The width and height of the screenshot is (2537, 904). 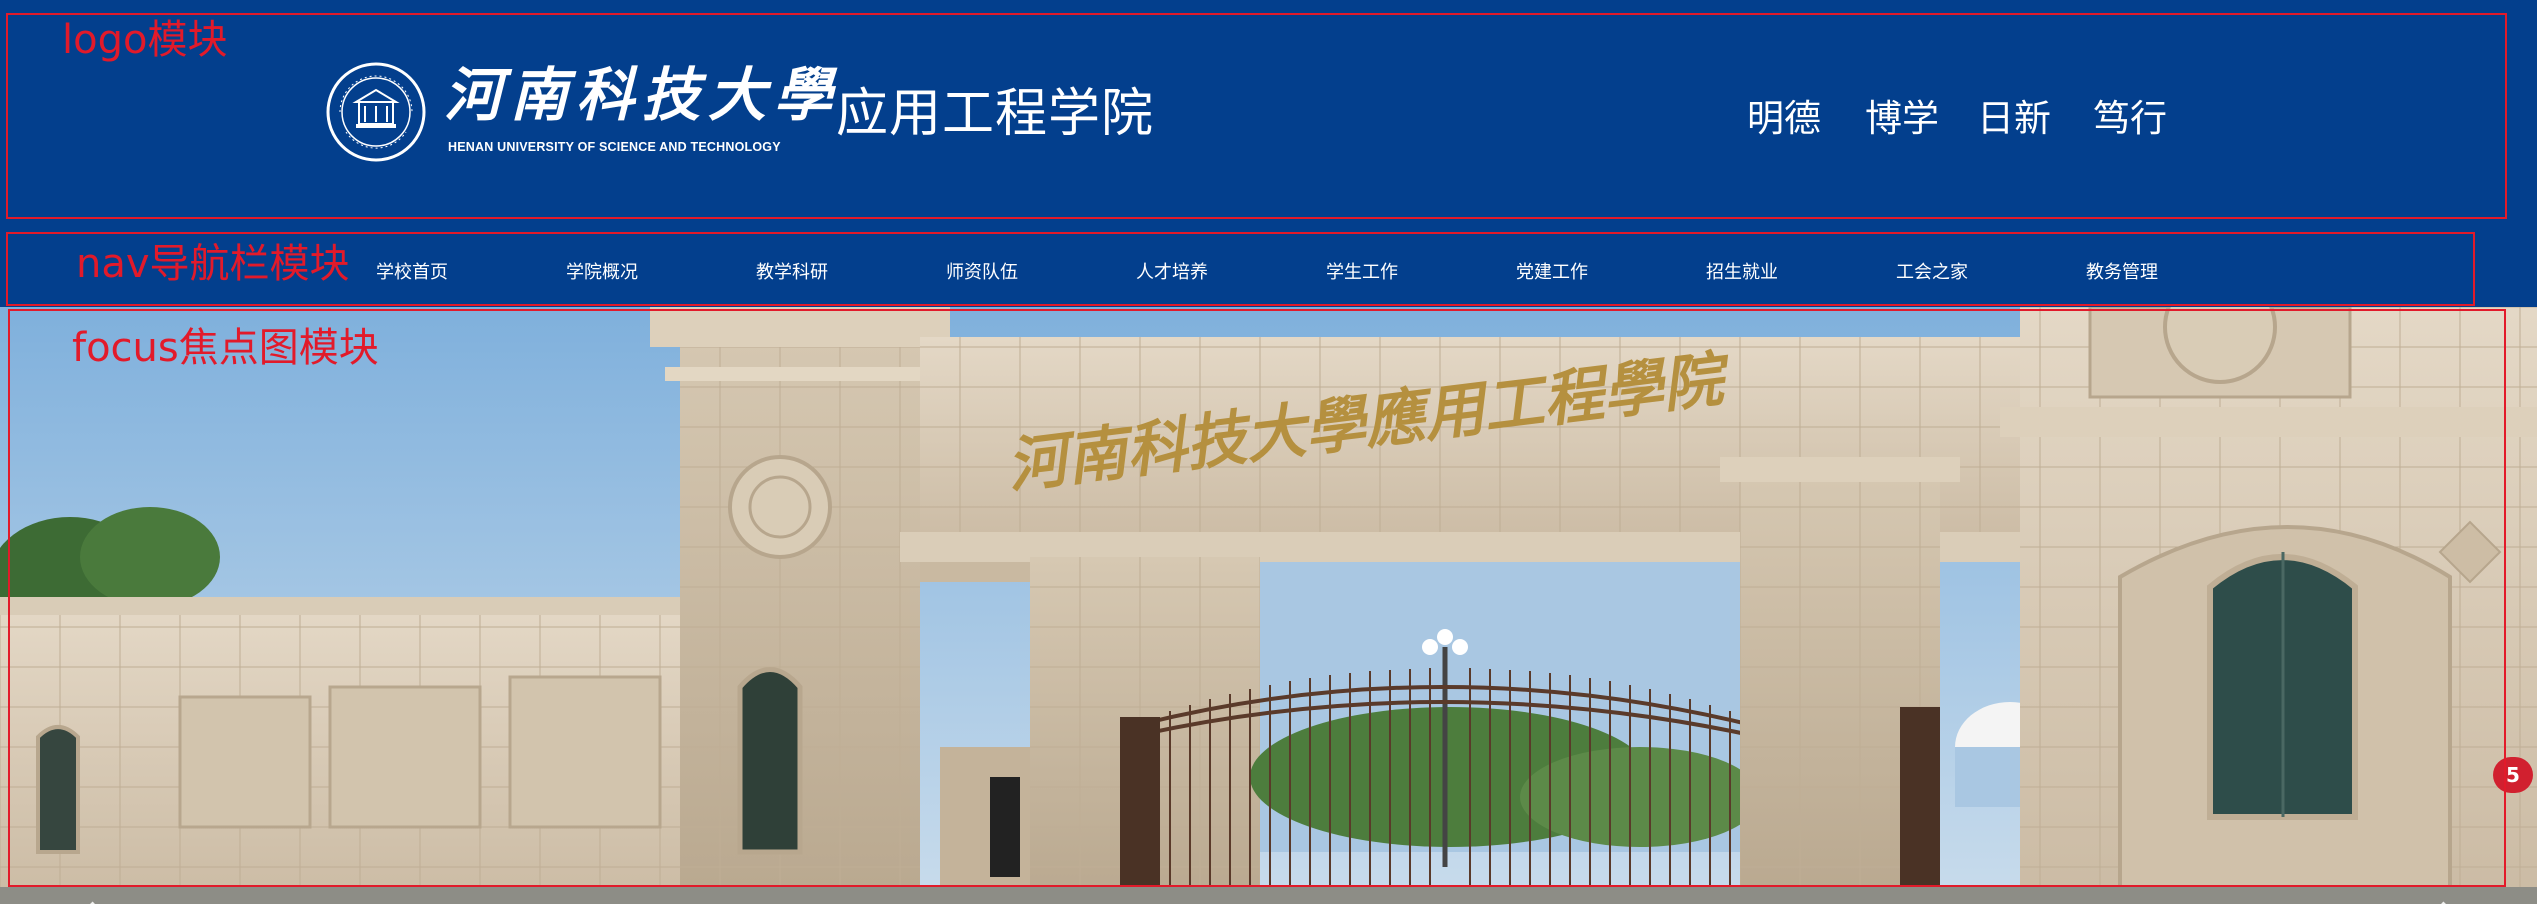 I want to click on nav-item-faculty: 师资队伍, so click(x=982, y=271).